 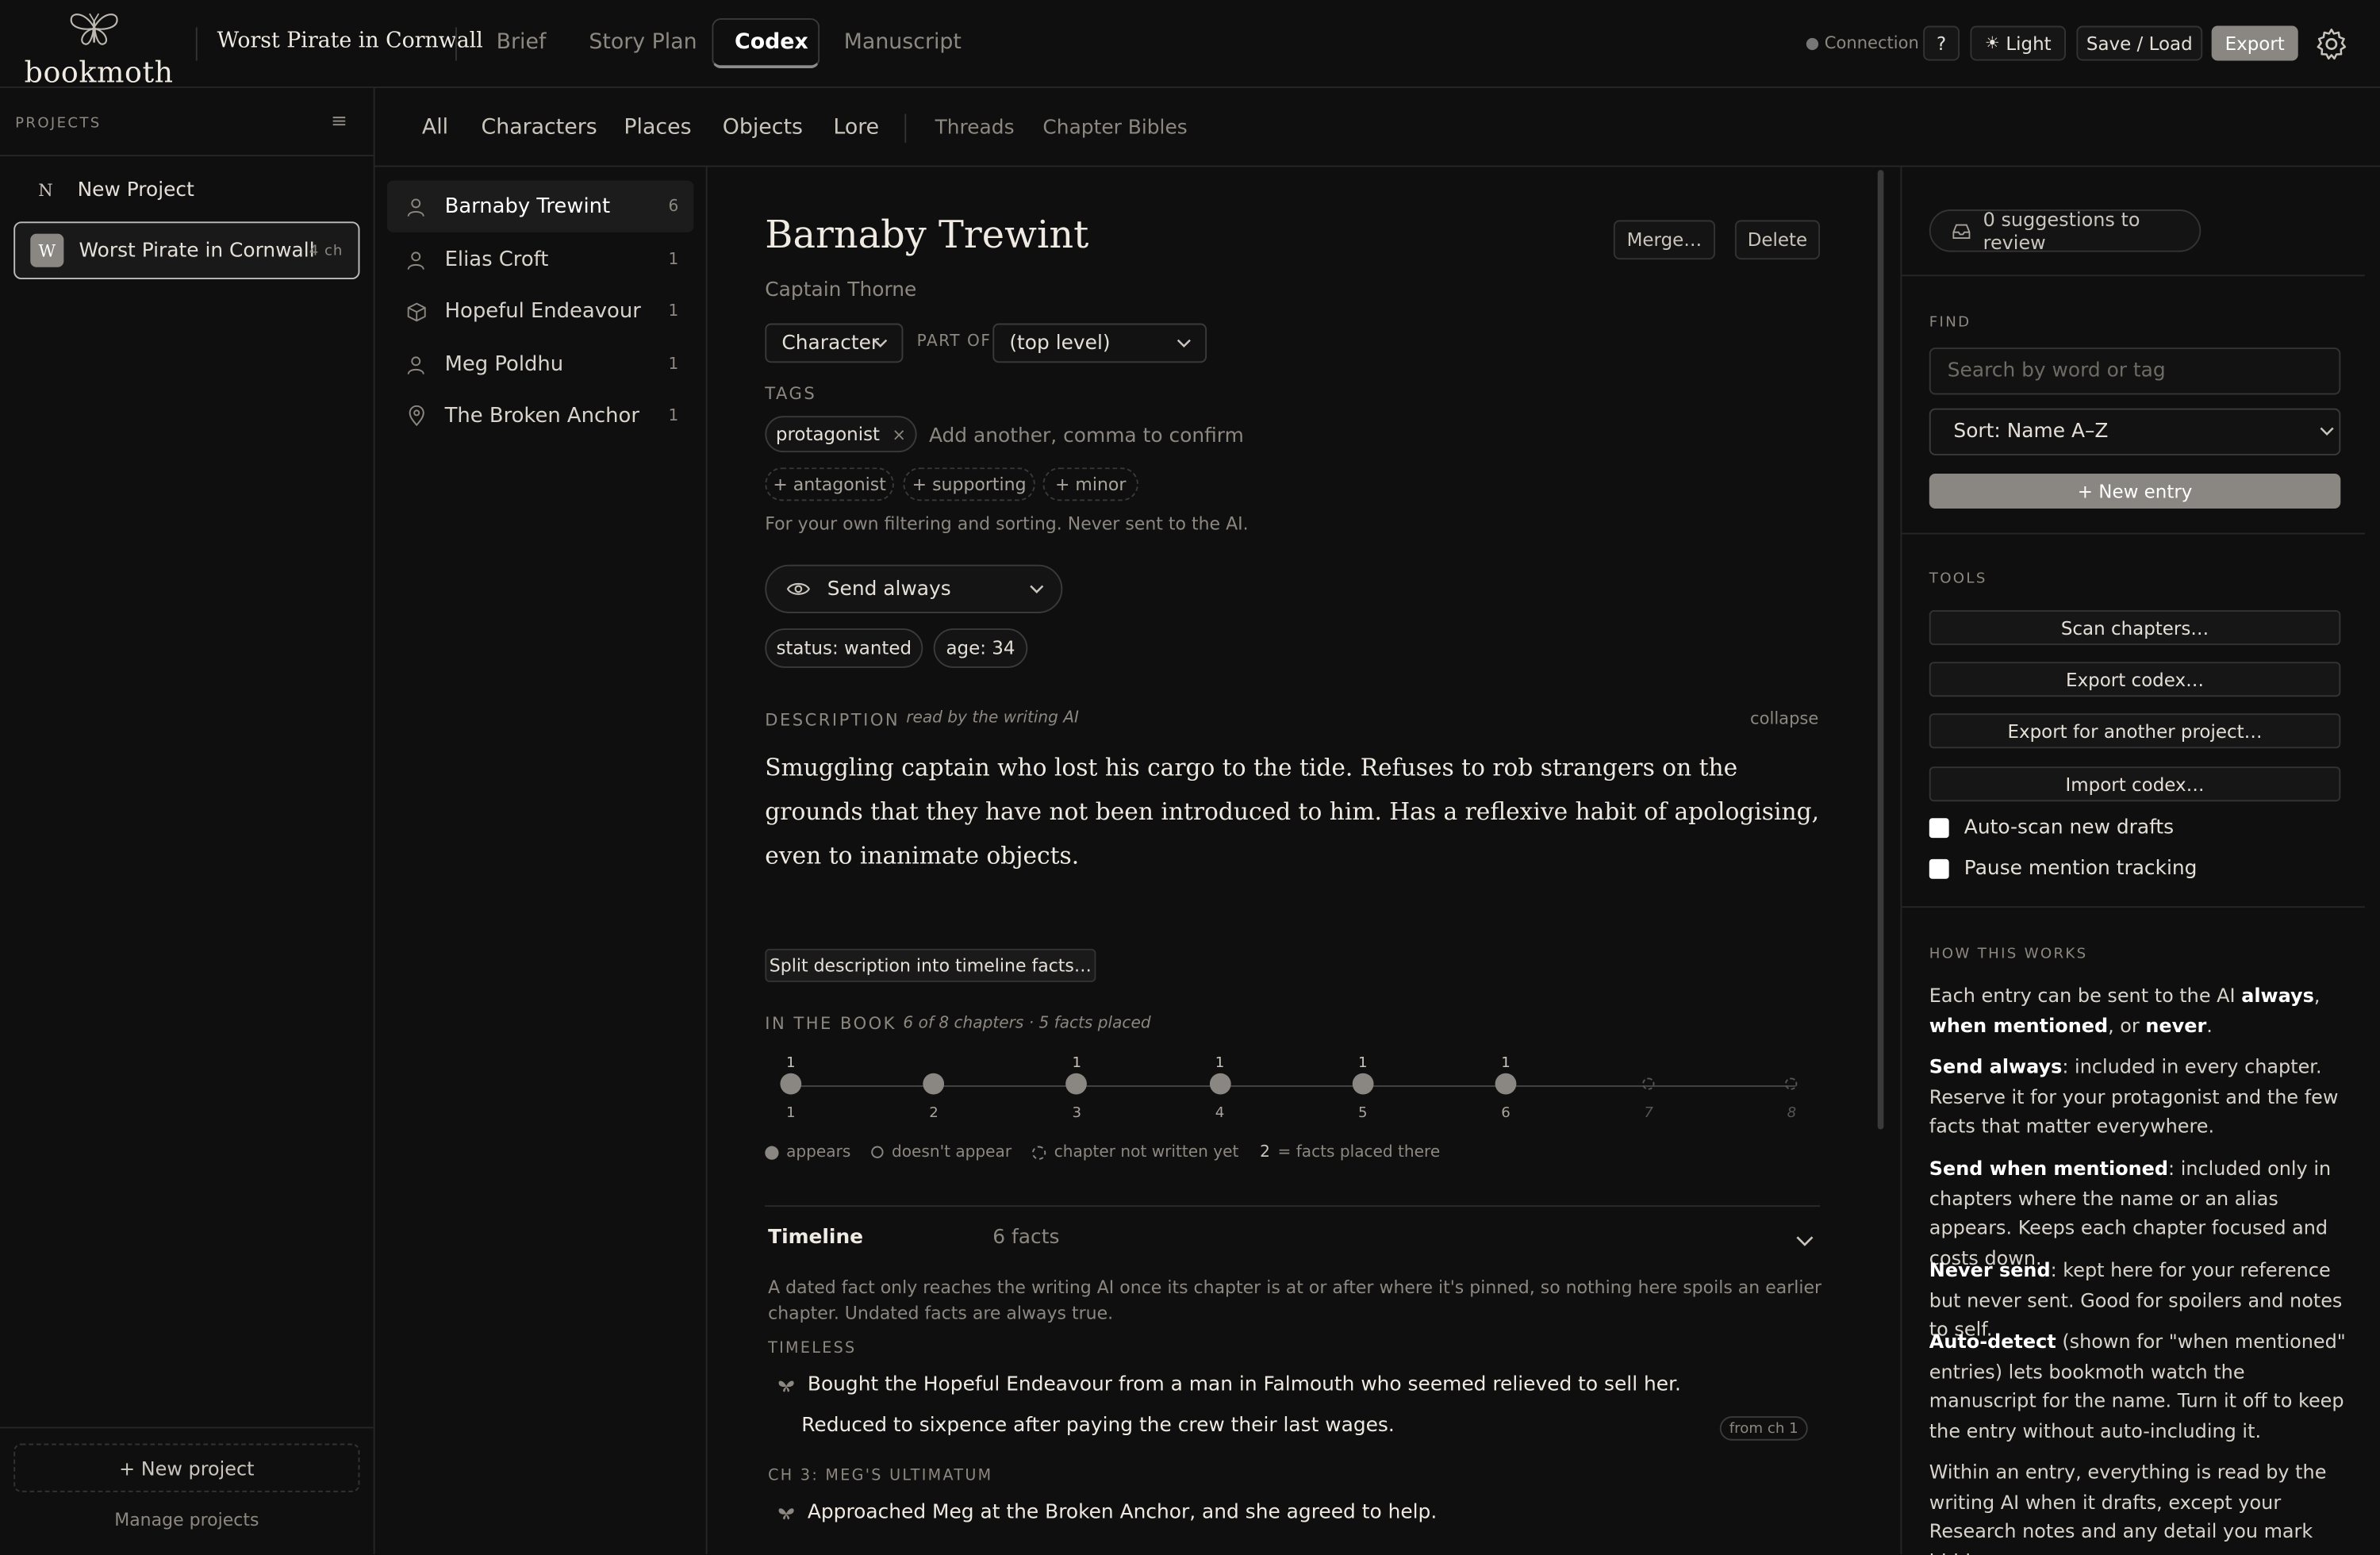 What do you see at coordinates (914, 588) in the screenshot?
I see `send-mode-select: Send always` at bounding box center [914, 588].